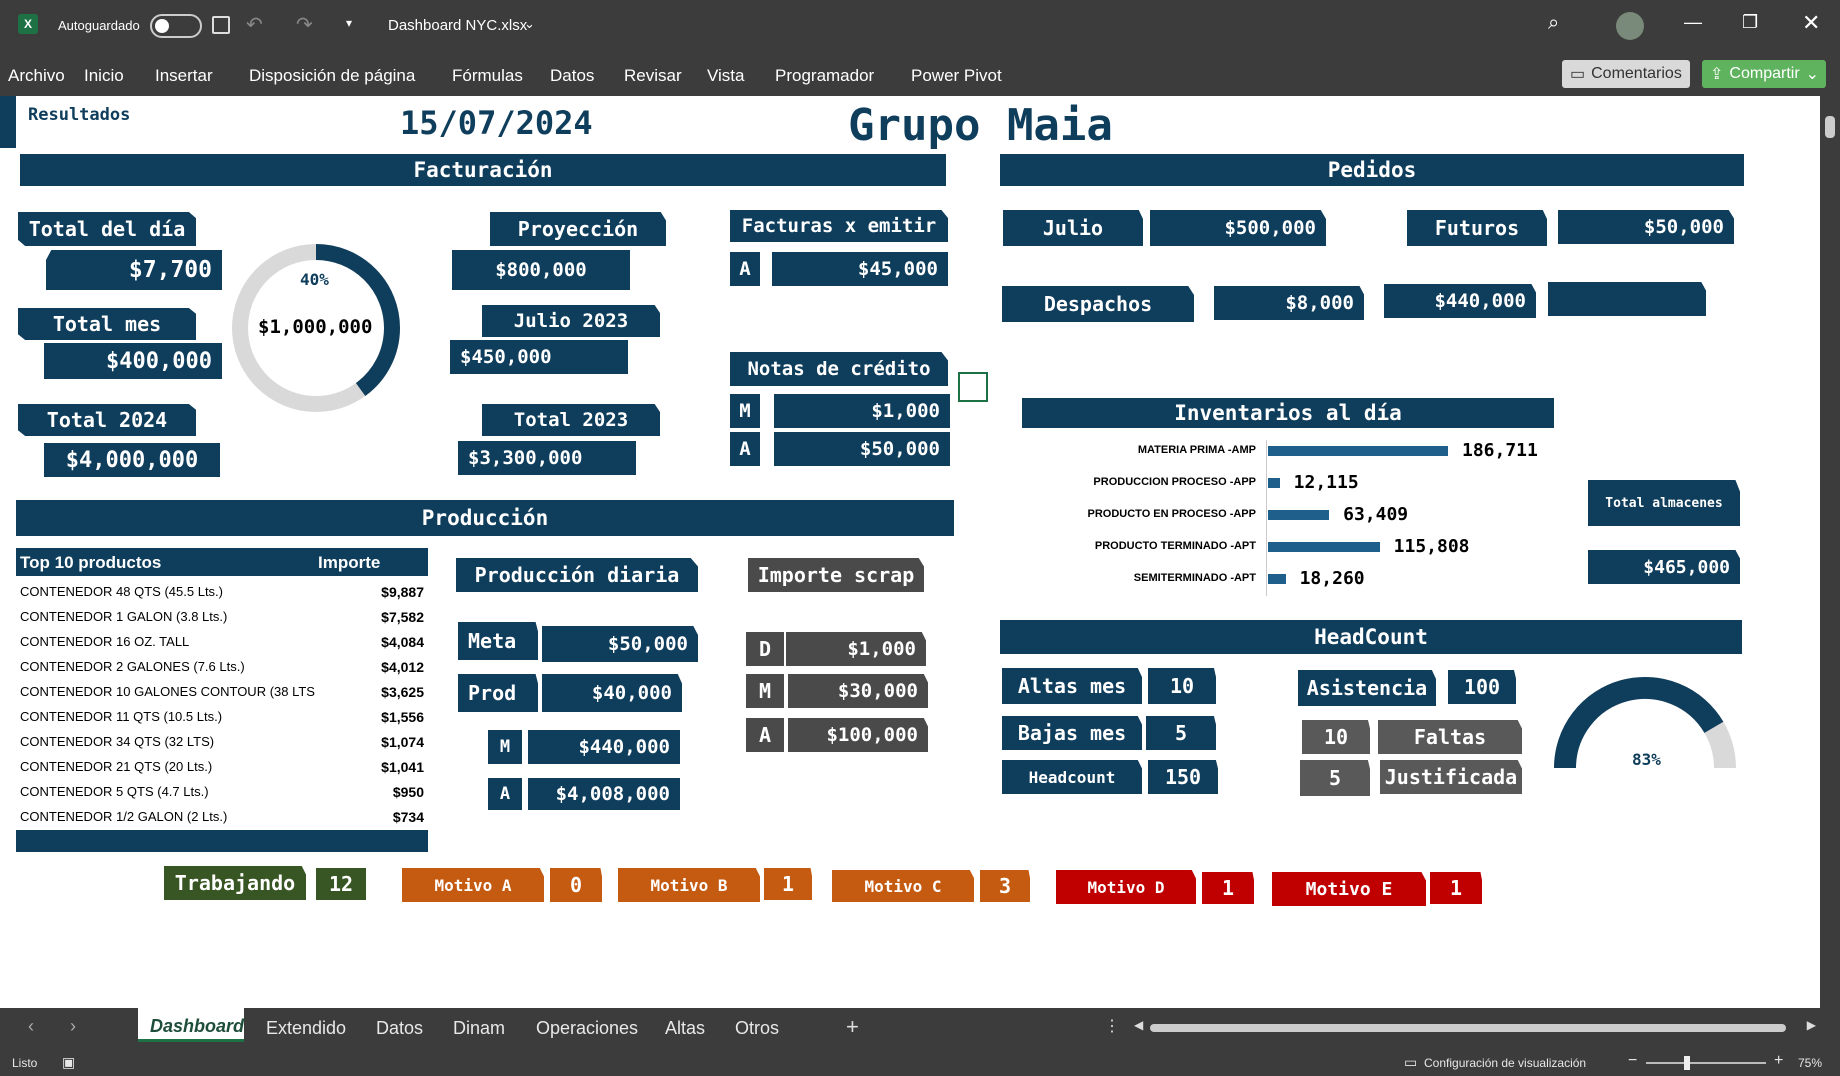  Describe the element at coordinates (862, 411) in the screenshot. I see `notas-m-value: $1,000` at that location.